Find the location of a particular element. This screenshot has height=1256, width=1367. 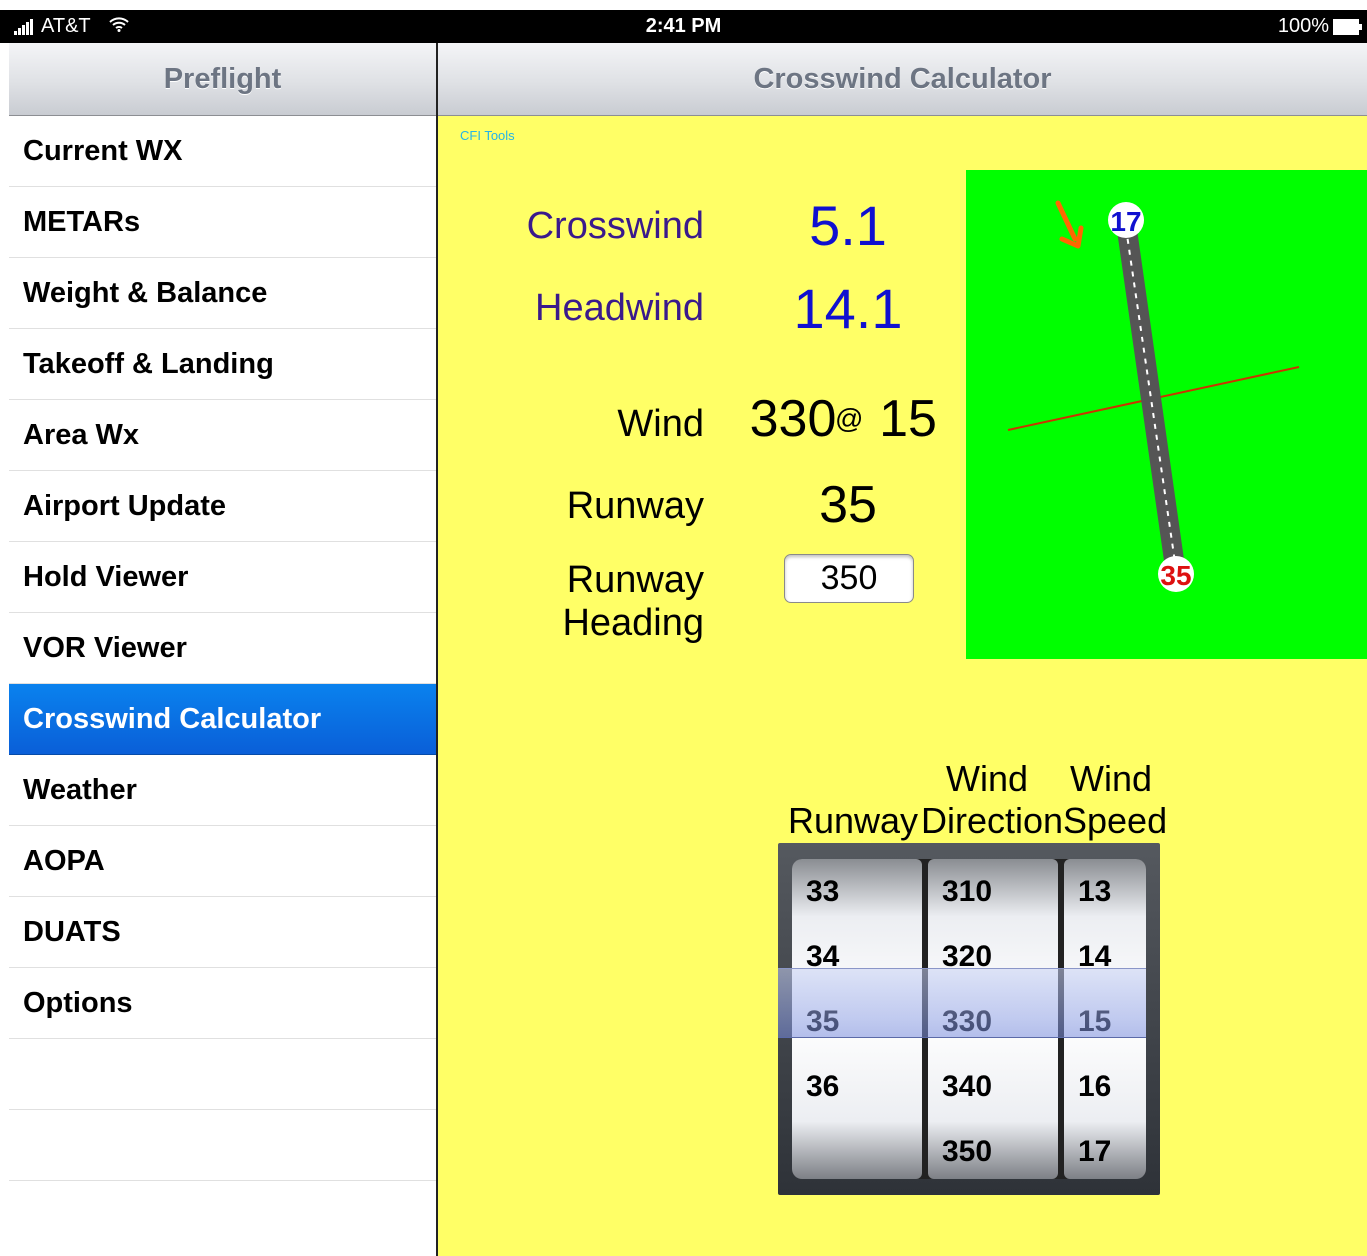

picker-cell: 36 is located at coordinates (822, 1086).